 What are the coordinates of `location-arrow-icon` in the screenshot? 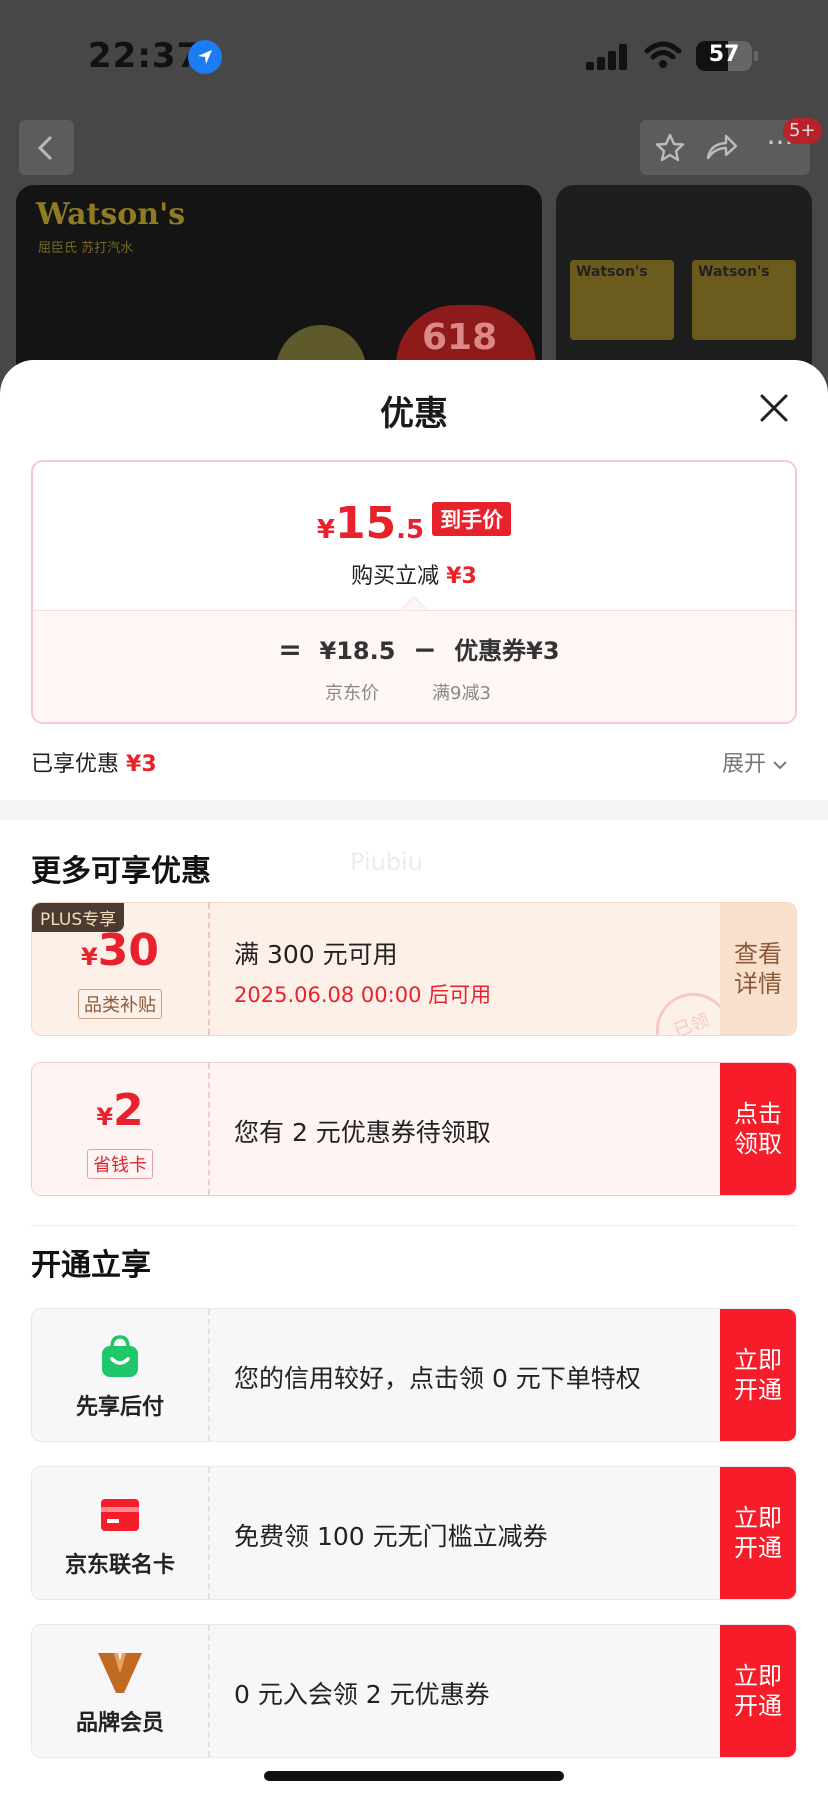 It's located at (205, 57).